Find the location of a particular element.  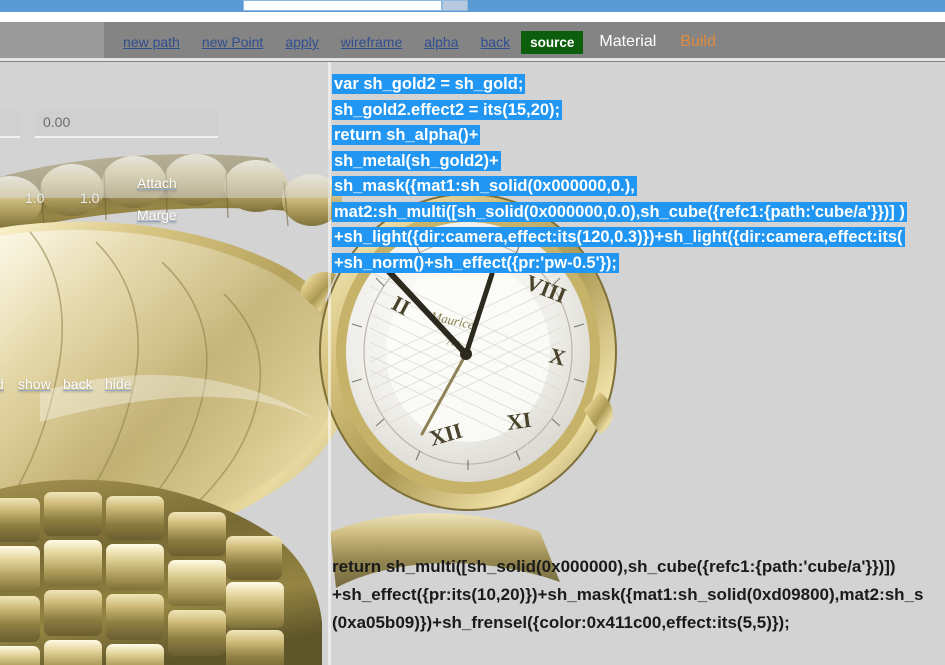

url-go-button is located at coordinates (455, 5).